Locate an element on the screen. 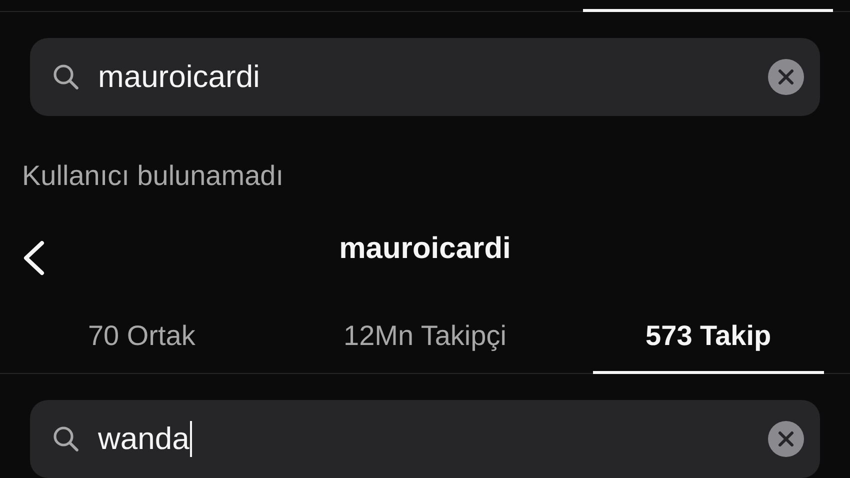 This screenshot has width=850, height=478. tab: 12Mn Takipçi is located at coordinates (425, 336).